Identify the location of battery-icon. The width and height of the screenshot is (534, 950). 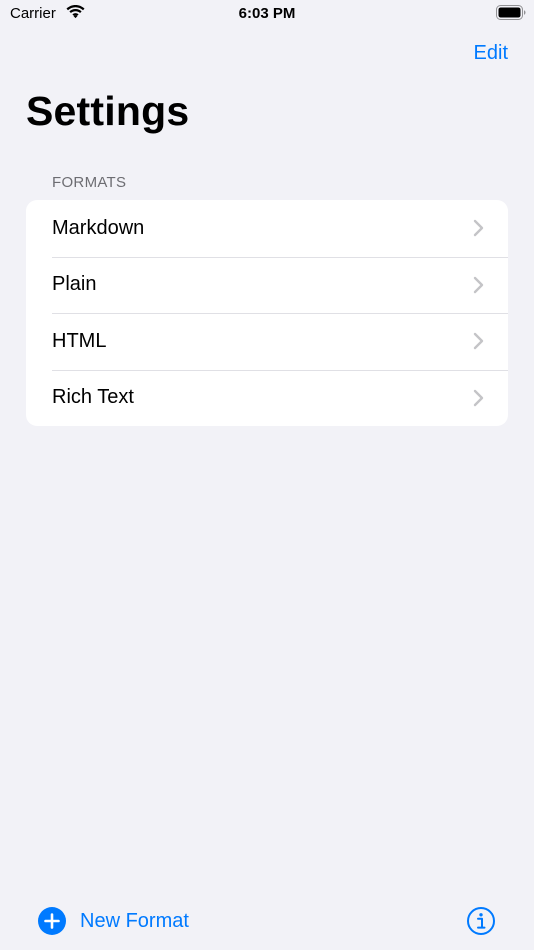
(511, 12).